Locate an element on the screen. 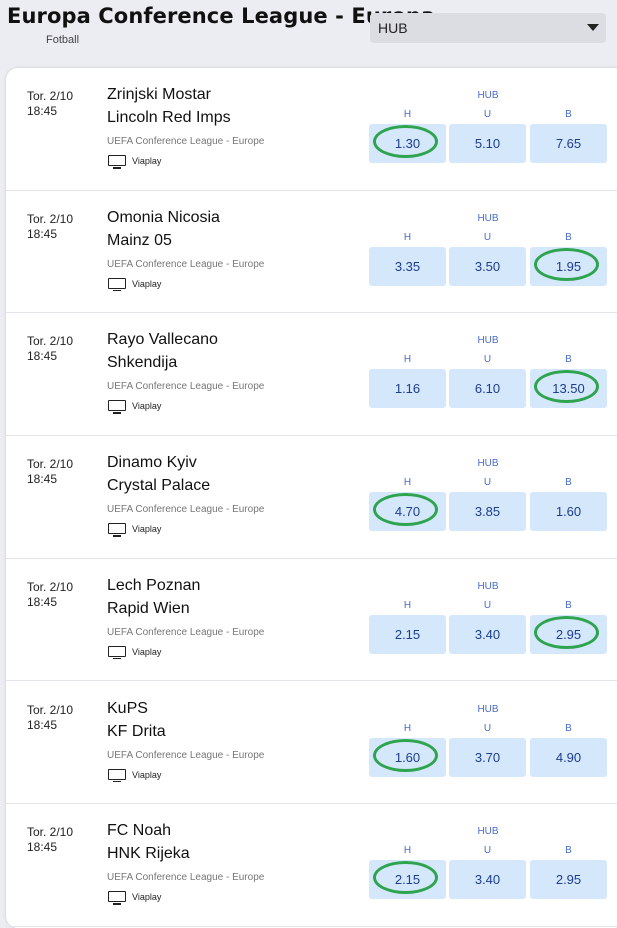  home-team: Omonia Nicosia is located at coordinates (163, 218).